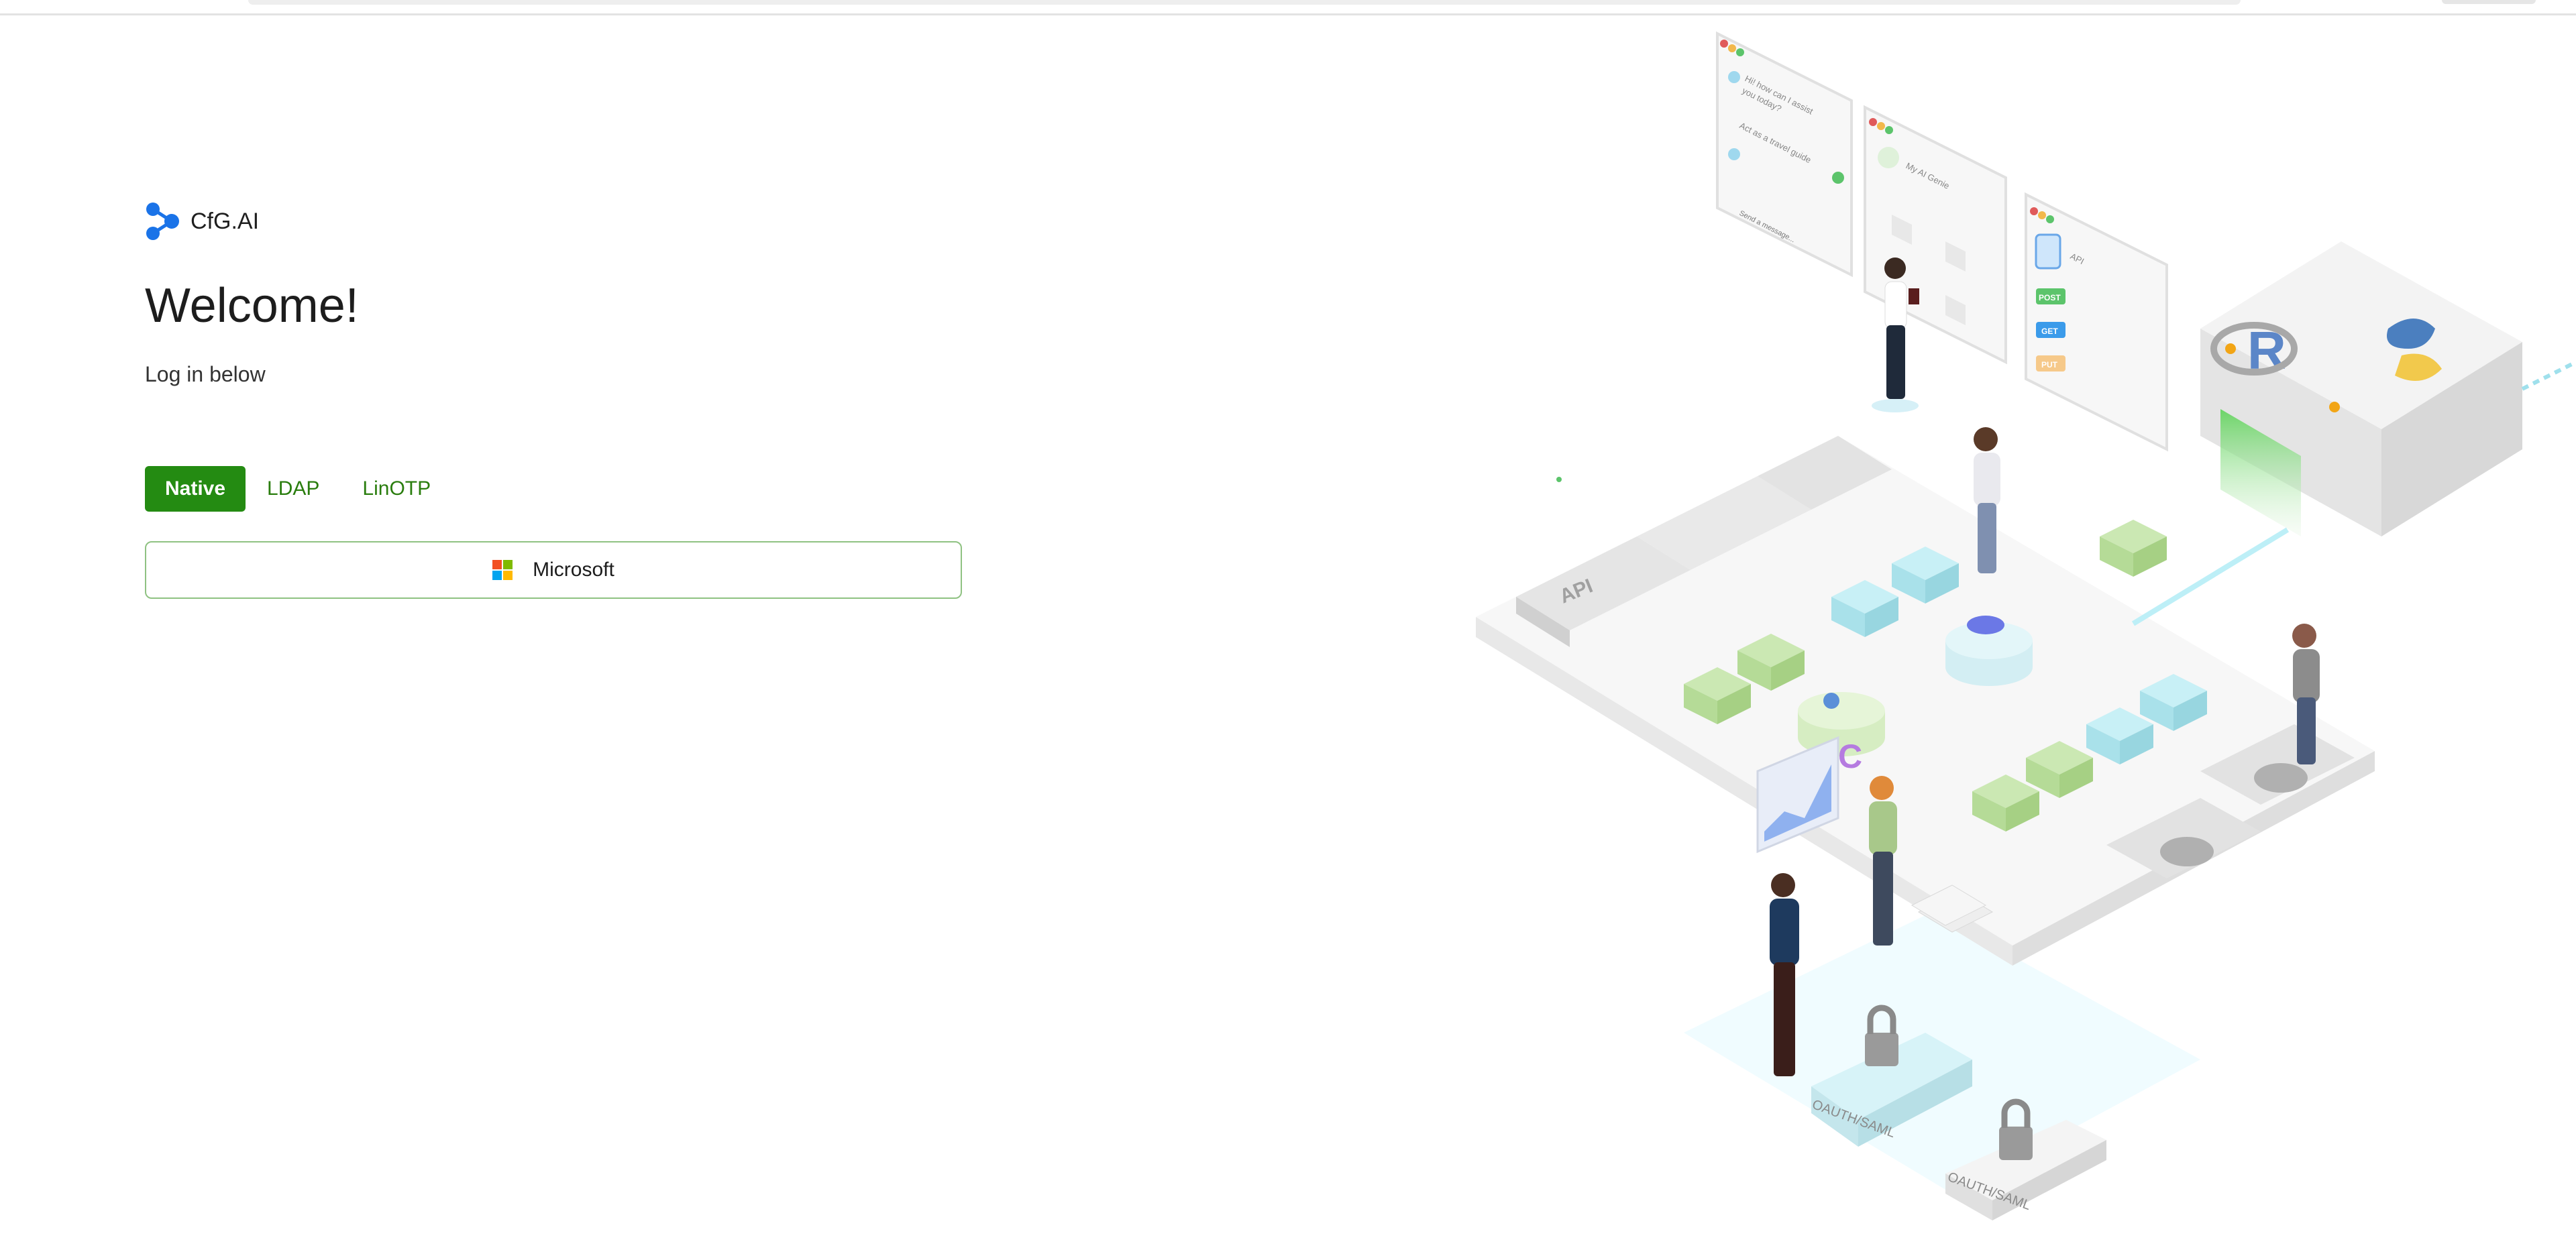 The width and height of the screenshot is (2576, 1258). I want to click on security-platform: OAUTH/SAML OAUTH/SAML, so click(1942, 1066).